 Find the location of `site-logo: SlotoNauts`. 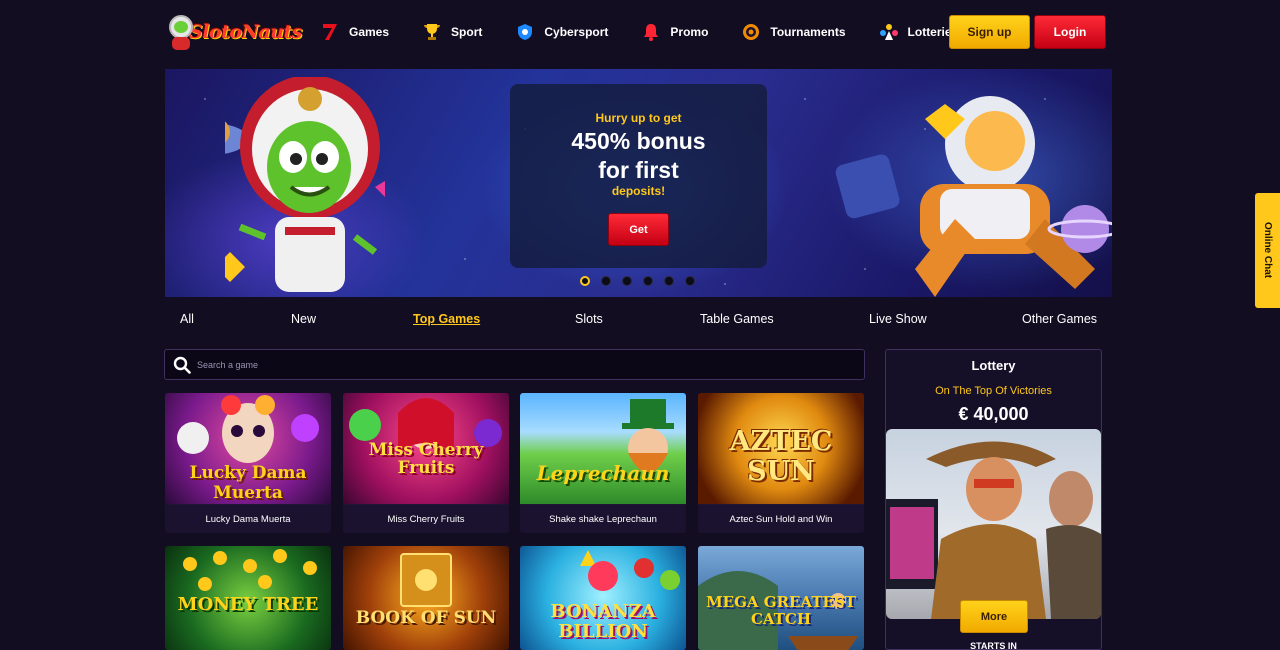

site-logo: SlotoNauts is located at coordinates (234, 32).